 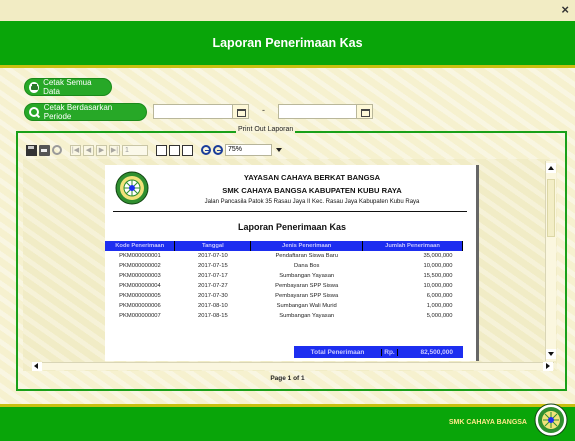 What do you see at coordinates (266, 129) in the screenshot?
I see `print-out-group-title: Print Out Laporan` at bounding box center [266, 129].